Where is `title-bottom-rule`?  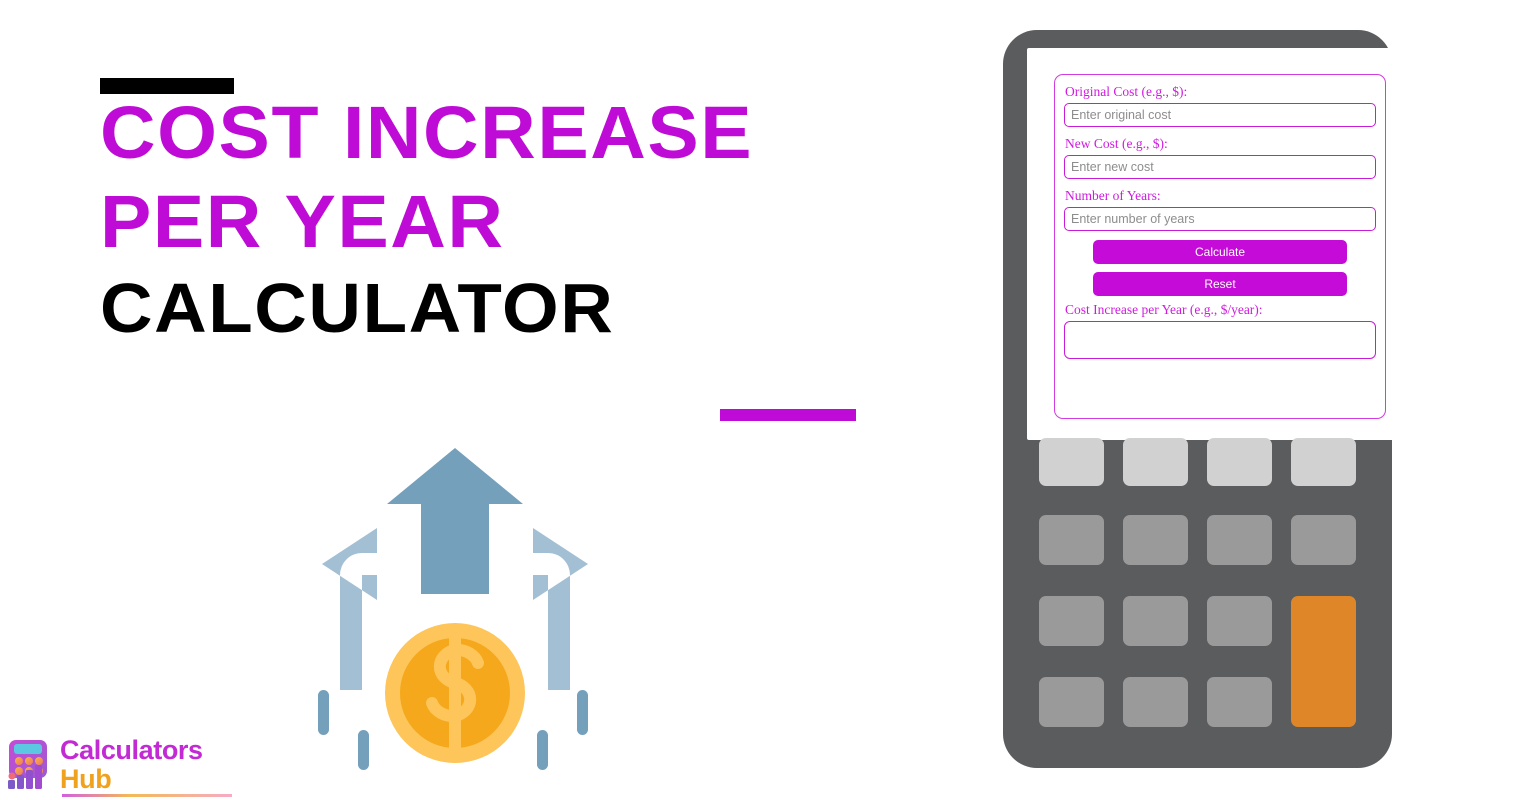 title-bottom-rule is located at coordinates (788, 415).